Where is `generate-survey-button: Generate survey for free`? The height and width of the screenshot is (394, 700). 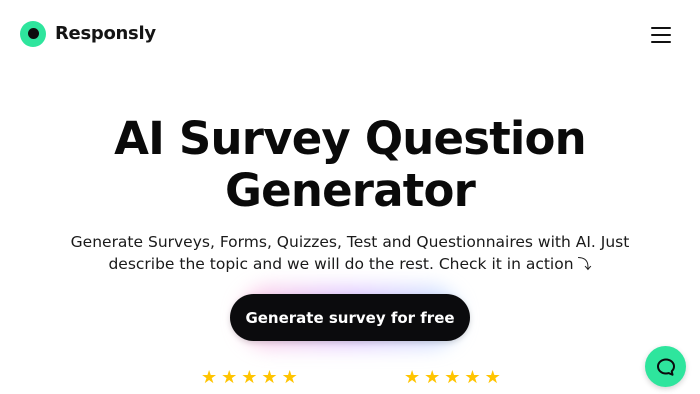 generate-survey-button: Generate survey for free is located at coordinates (350, 317).